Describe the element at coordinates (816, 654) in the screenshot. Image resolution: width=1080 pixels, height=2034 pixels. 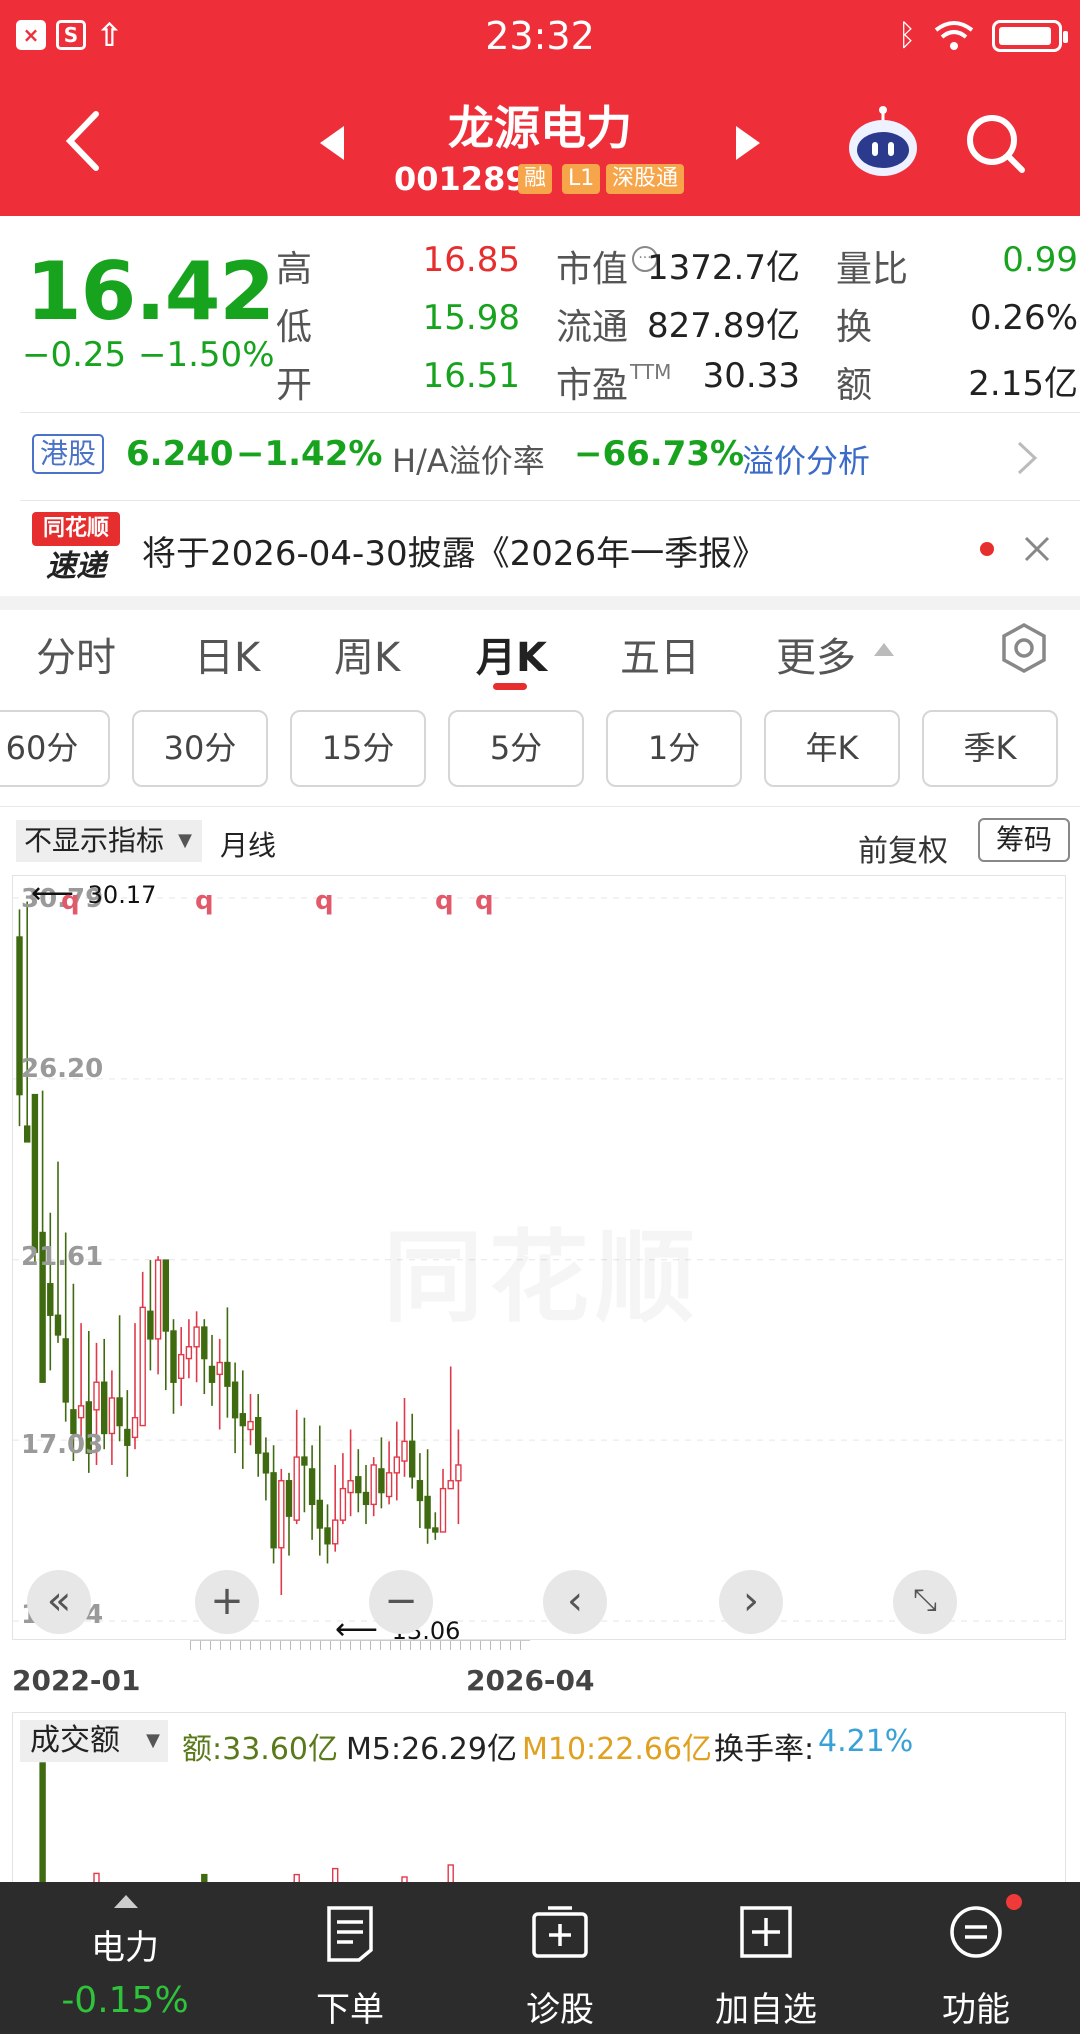
I see `tab-more: 更多` at that location.